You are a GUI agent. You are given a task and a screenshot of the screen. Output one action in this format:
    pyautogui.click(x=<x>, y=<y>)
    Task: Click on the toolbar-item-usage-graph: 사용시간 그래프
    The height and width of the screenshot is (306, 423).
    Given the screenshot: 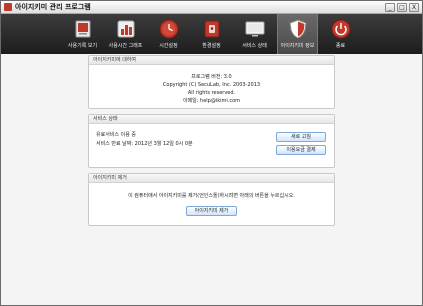 What is the action you would take?
    pyautogui.click(x=125, y=34)
    